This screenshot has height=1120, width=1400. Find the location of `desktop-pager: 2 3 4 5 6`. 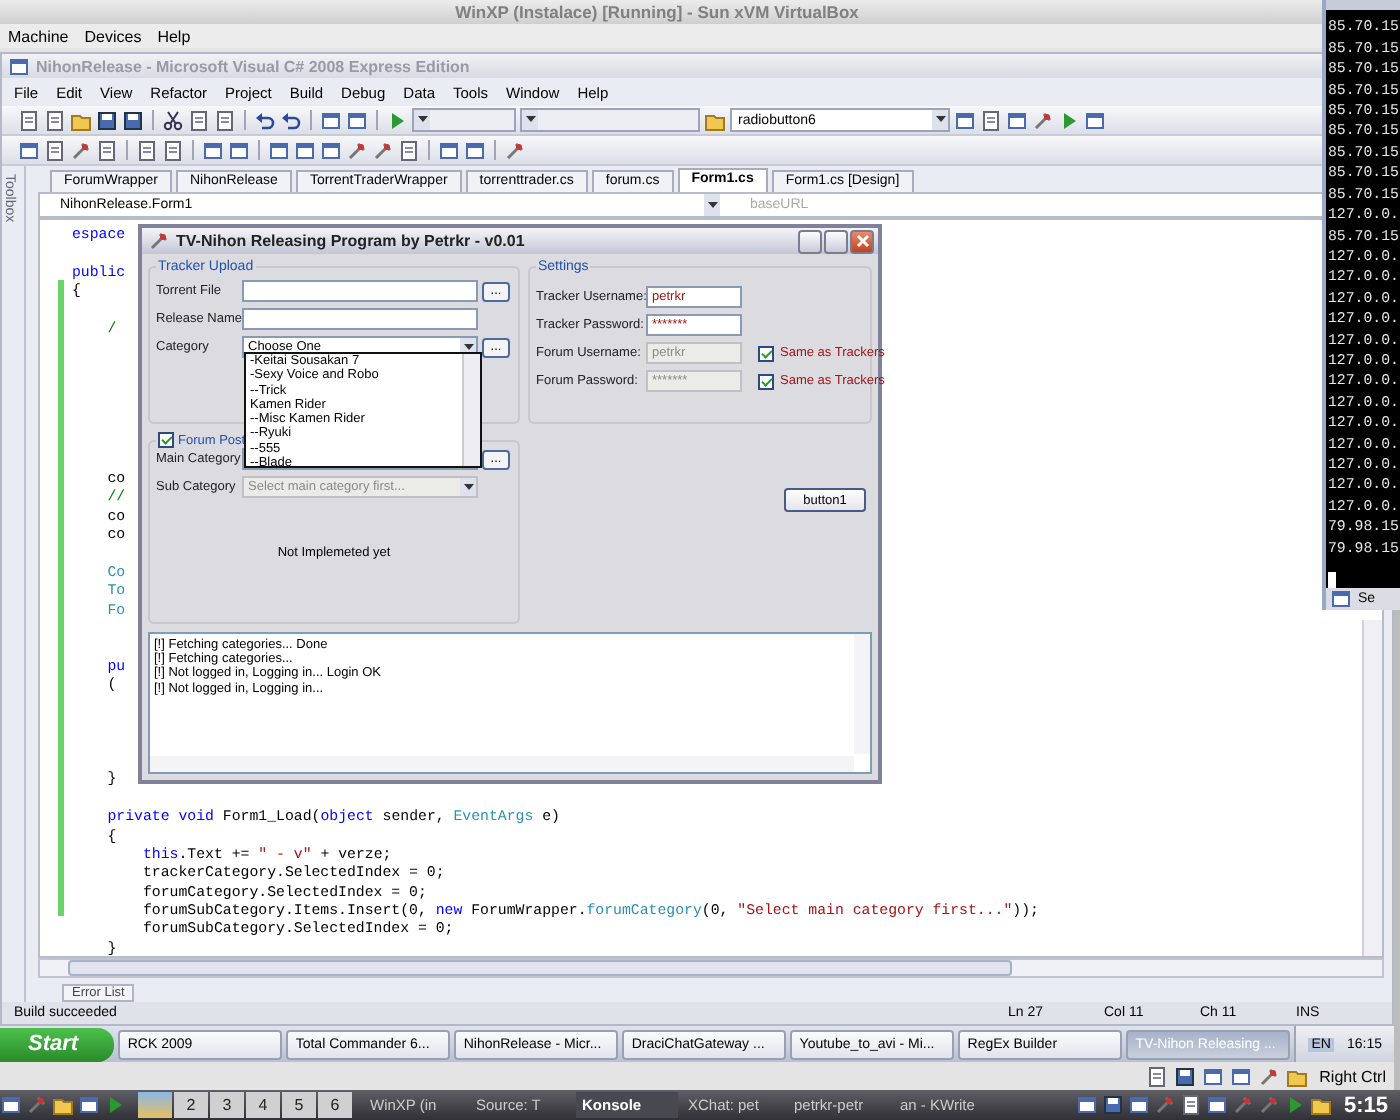

desktop-pager: 2 3 4 5 6 is located at coordinates (245, 1105).